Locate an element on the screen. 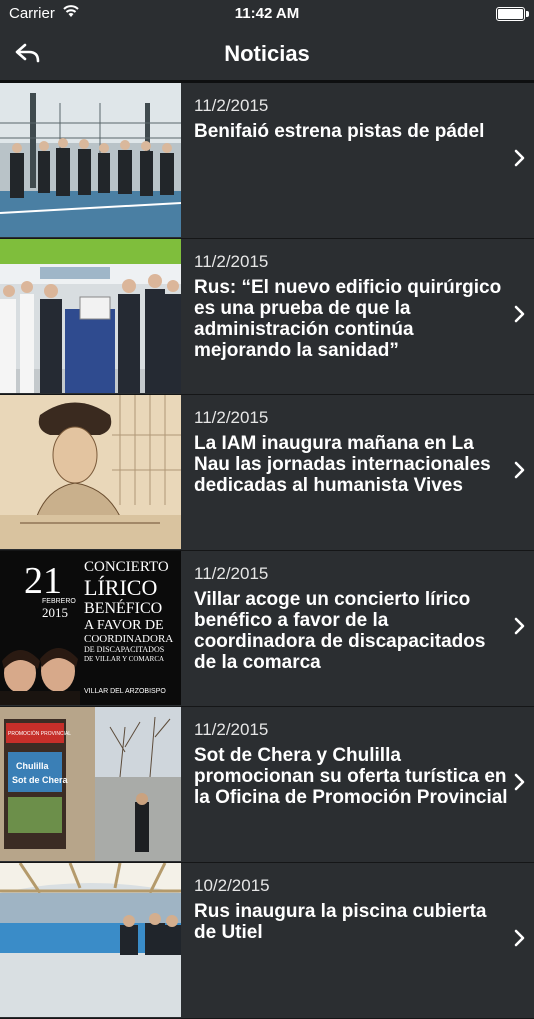 This screenshot has width=534, height=1019. sign-top: PROMOCIÓN PROVINCIAL is located at coordinates (39, 733).